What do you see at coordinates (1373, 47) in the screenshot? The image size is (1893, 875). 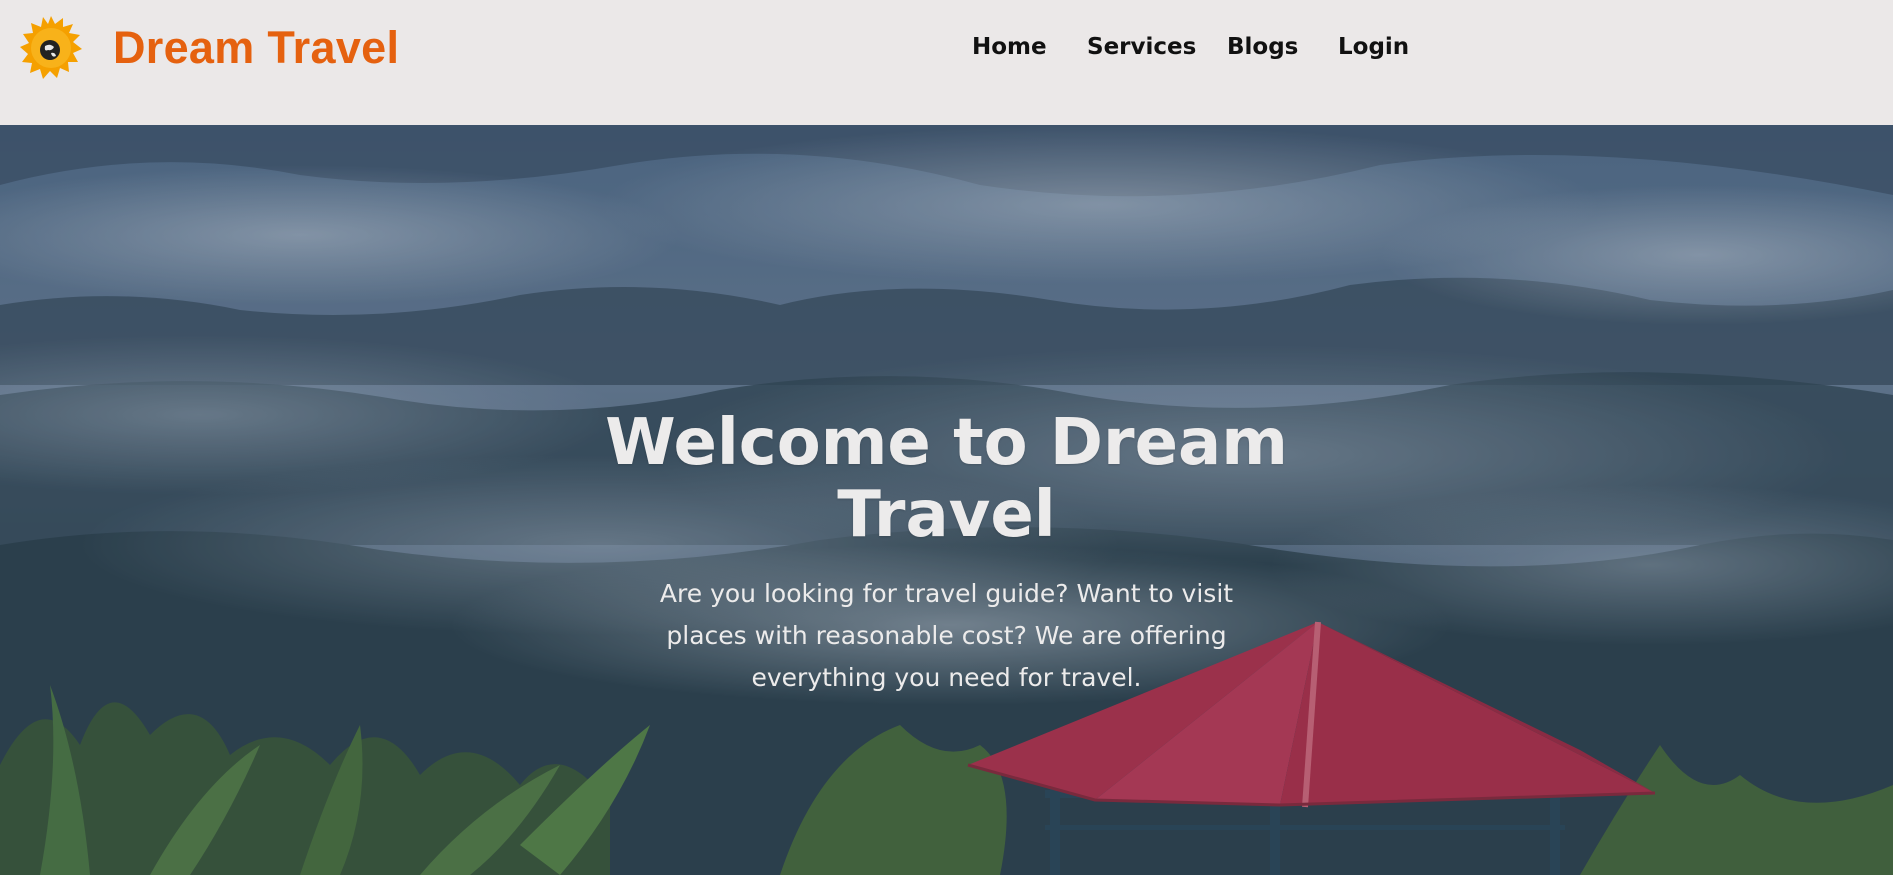 I see `nav-link-login: Login` at bounding box center [1373, 47].